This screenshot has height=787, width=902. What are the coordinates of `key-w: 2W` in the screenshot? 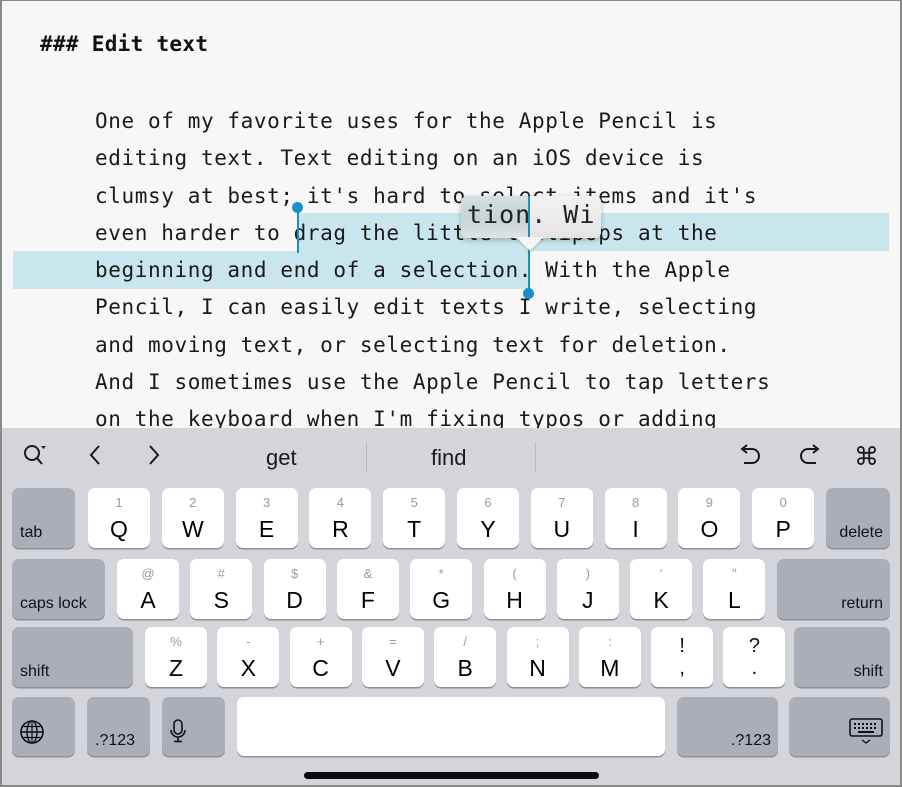 It's located at (192, 518).